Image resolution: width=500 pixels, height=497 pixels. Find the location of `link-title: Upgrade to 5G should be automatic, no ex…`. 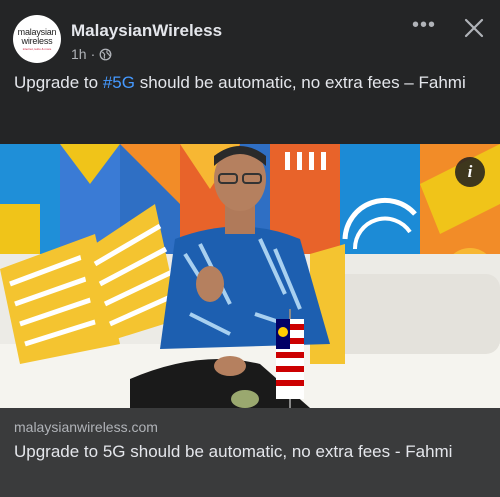

link-title: Upgrade to 5G should be automatic, no ex… is located at coordinates (249, 452).